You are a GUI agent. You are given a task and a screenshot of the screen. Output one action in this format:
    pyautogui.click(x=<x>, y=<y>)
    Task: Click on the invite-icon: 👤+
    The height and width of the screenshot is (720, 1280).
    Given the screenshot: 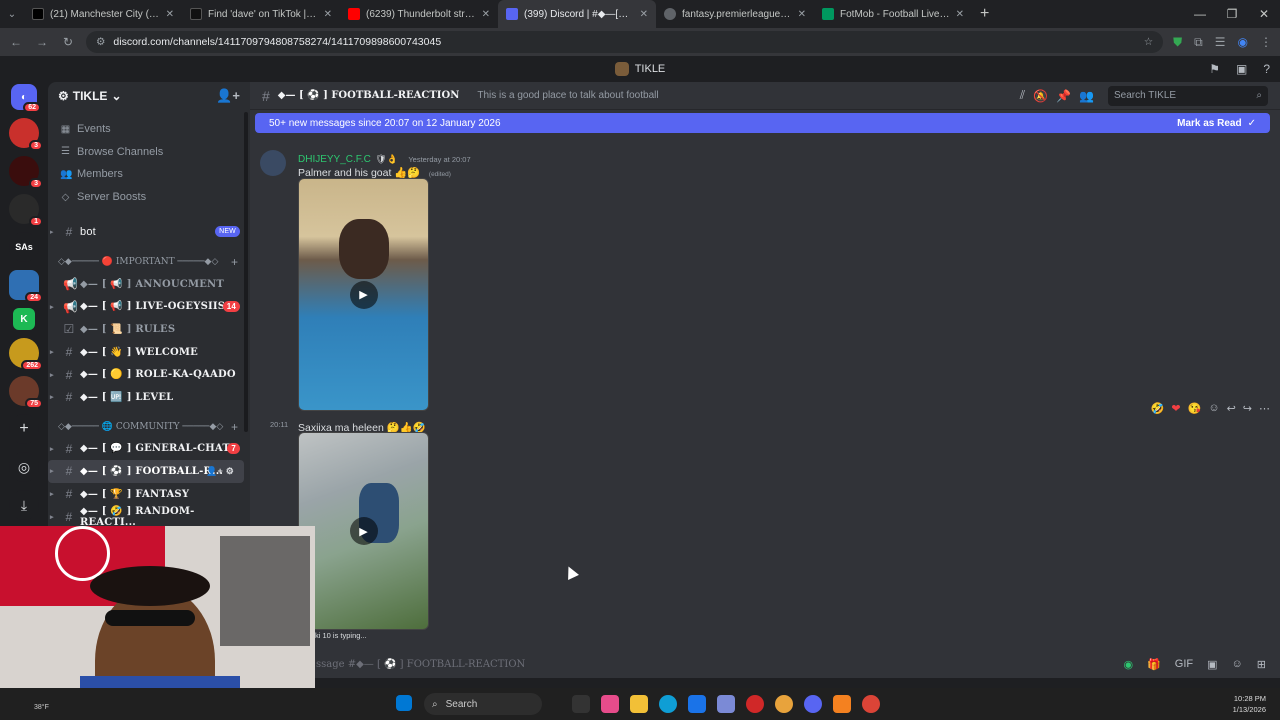 What is the action you would take?
    pyautogui.click(x=228, y=96)
    